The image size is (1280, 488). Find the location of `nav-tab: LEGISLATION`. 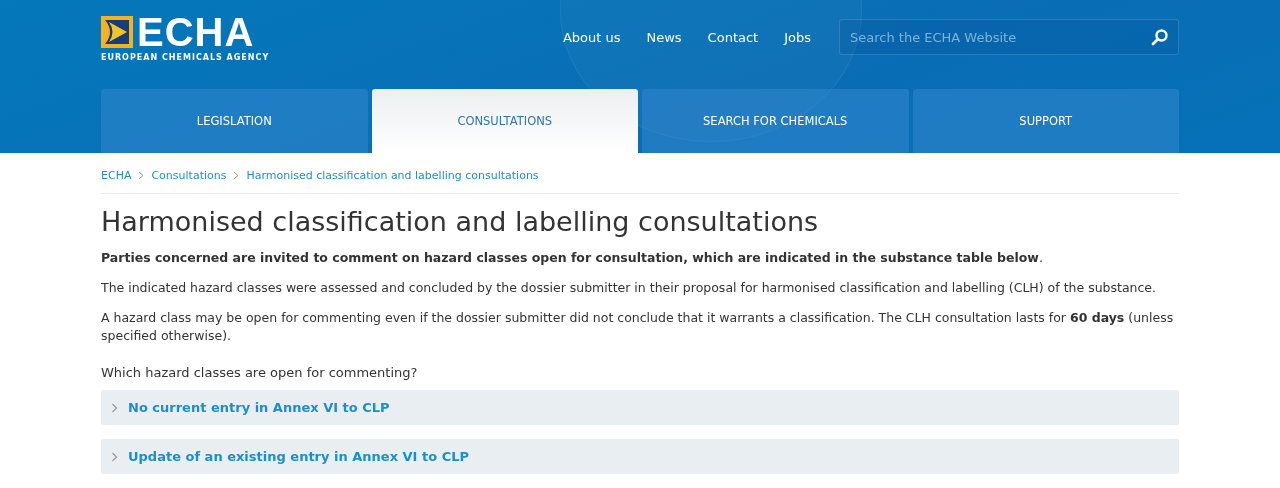

nav-tab: LEGISLATION is located at coordinates (234, 121).